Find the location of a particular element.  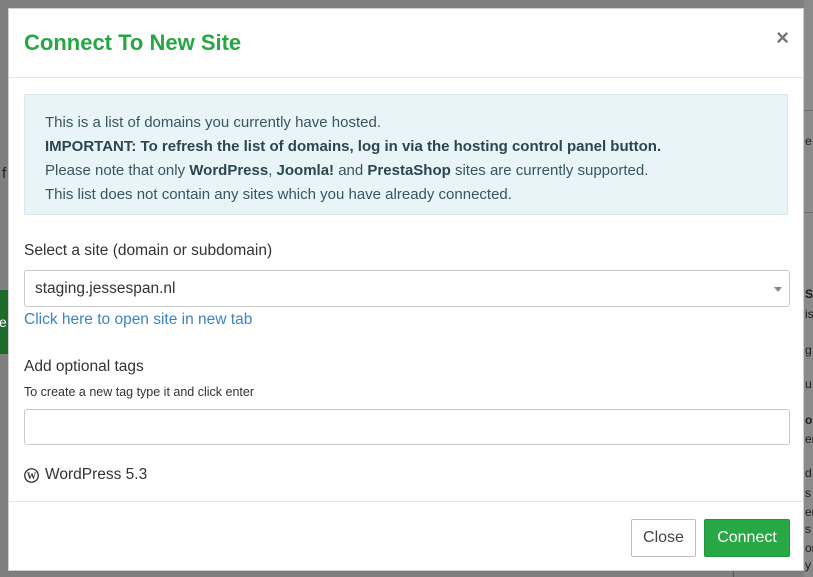

tags-input is located at coordinates (407, 427).